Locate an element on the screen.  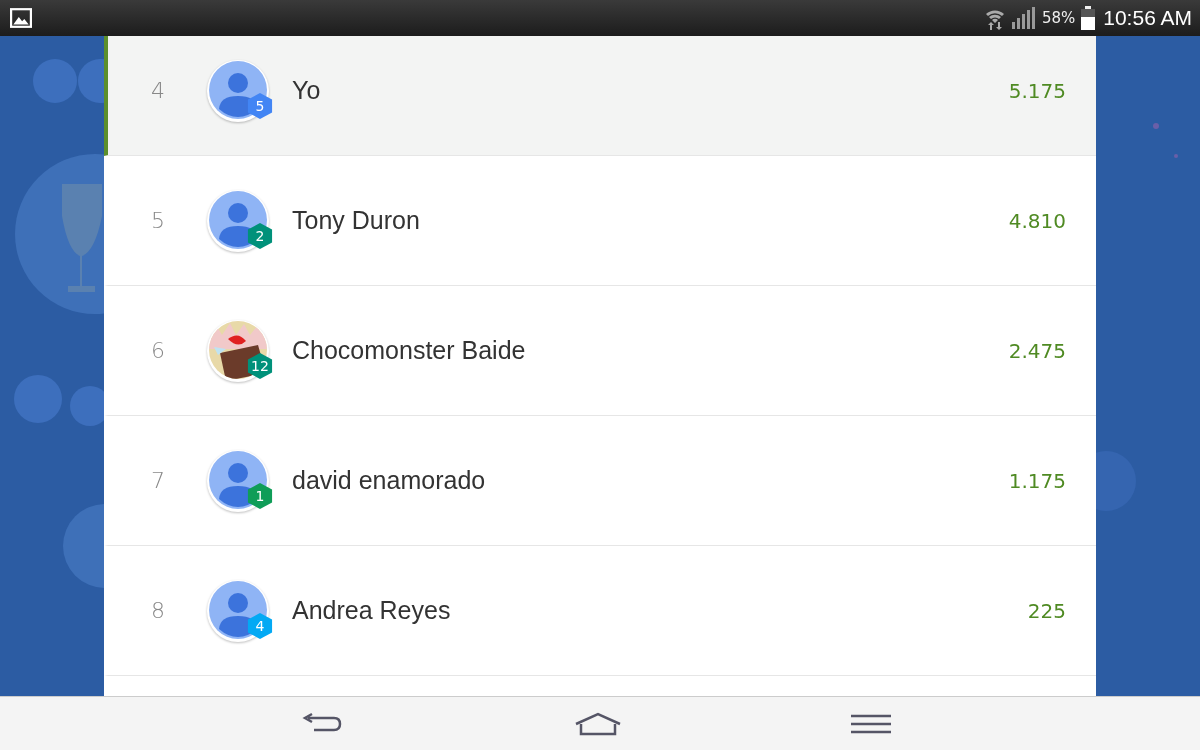
leaderboard-row: 4 5 Yo 5.175 is located at coordinates (600, 96).